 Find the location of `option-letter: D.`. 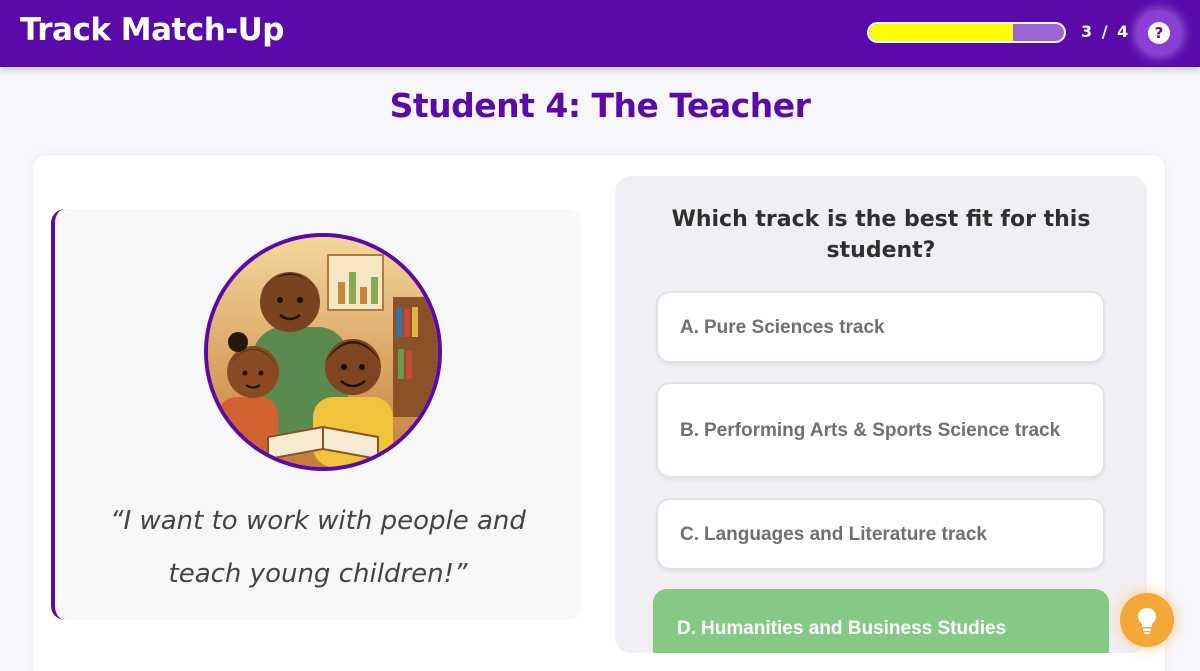

option-letter: D. is located at coordinates (686, 628).